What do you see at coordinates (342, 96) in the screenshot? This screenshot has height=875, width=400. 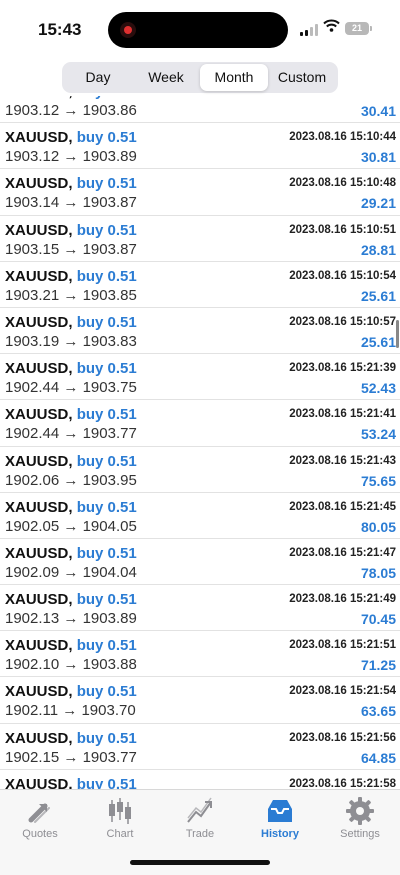 I see `deal-date: 2023.08.16 15:10:41` at bounding box center [342, 96].